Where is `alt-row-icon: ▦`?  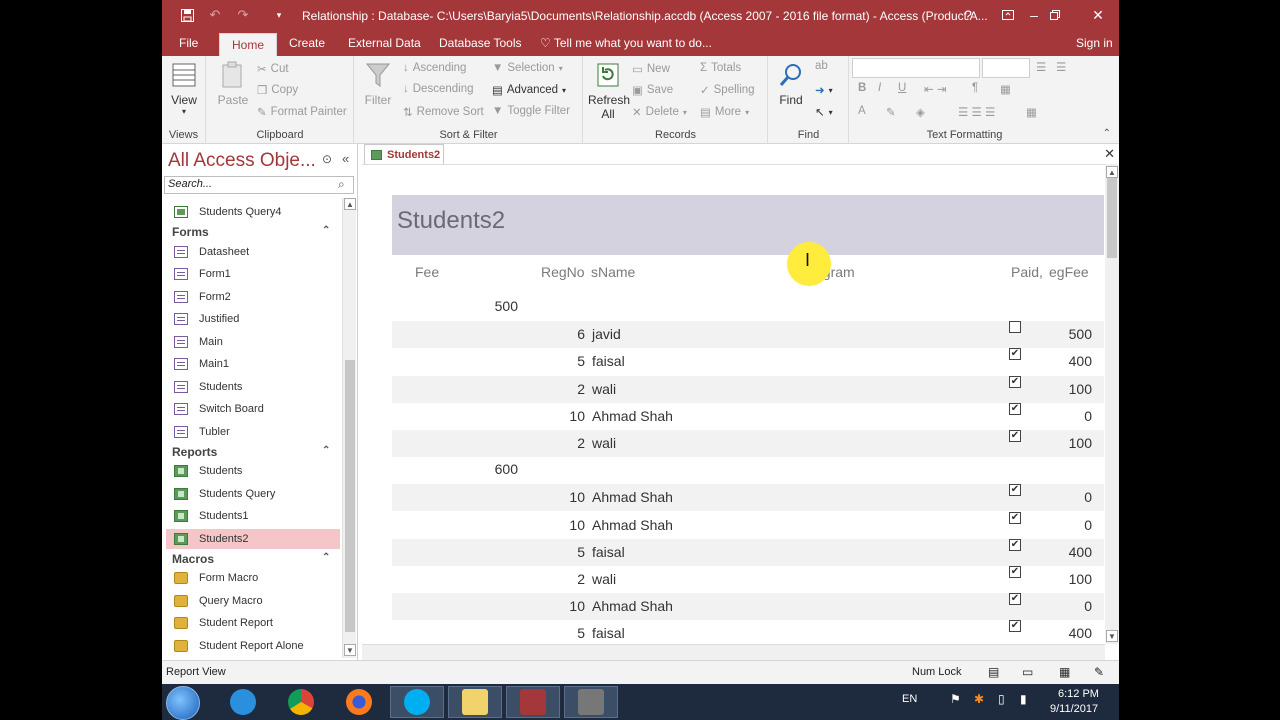 alt-row-icon: ▦ is located at coordinates (1031, 112).